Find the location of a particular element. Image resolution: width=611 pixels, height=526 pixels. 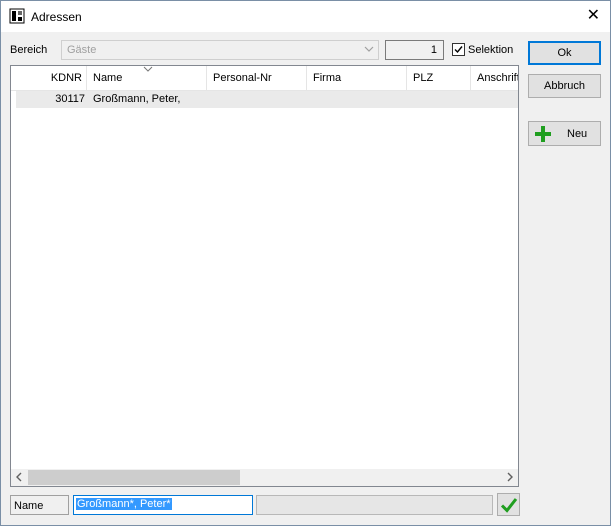

bereich-value: Gäste is located at coordinates (82, 50).